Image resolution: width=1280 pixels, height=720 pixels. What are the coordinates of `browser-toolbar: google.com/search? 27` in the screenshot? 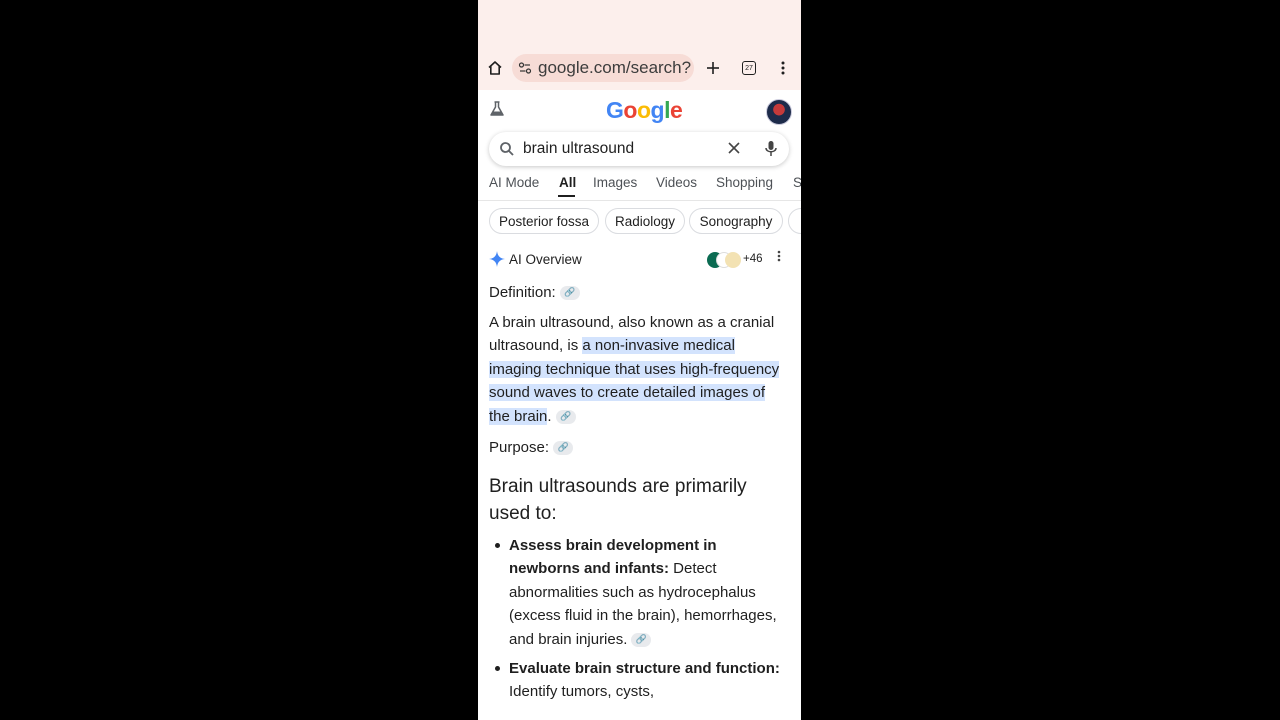 It's located at (639, 68).